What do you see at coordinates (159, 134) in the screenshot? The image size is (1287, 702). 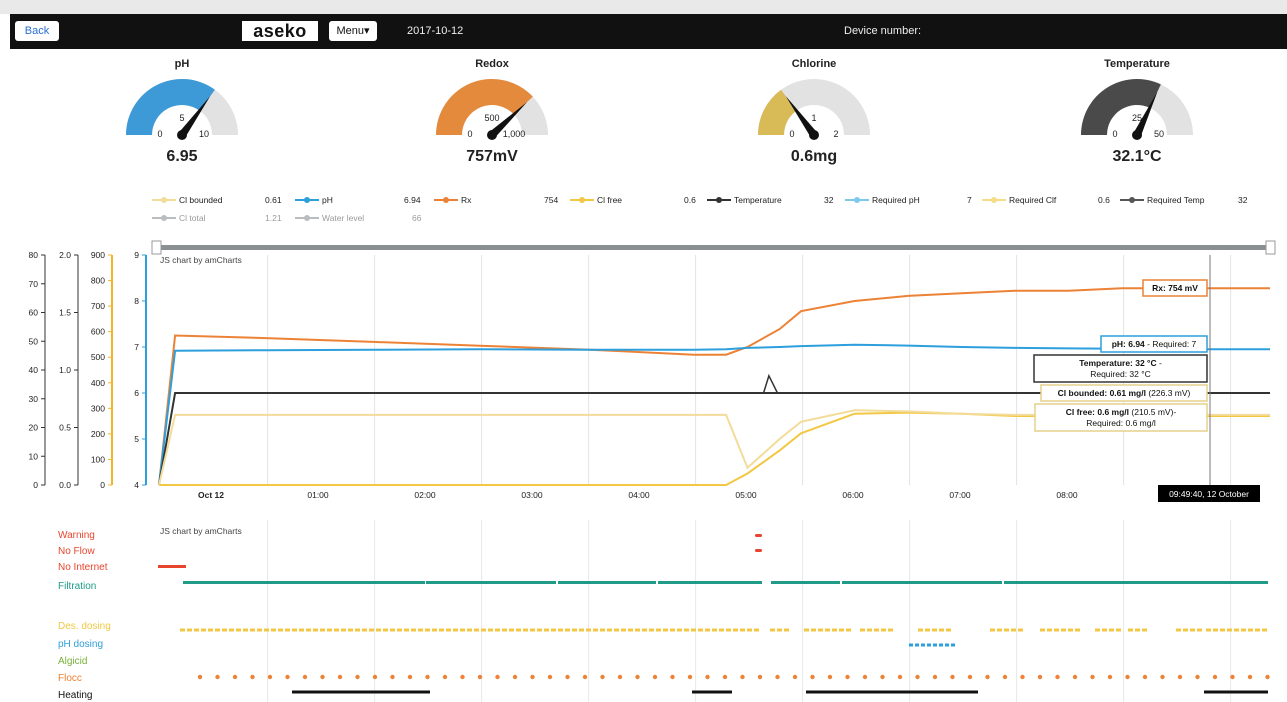 I see `gauge-min-label: 0` at bounding box center [159, 134].